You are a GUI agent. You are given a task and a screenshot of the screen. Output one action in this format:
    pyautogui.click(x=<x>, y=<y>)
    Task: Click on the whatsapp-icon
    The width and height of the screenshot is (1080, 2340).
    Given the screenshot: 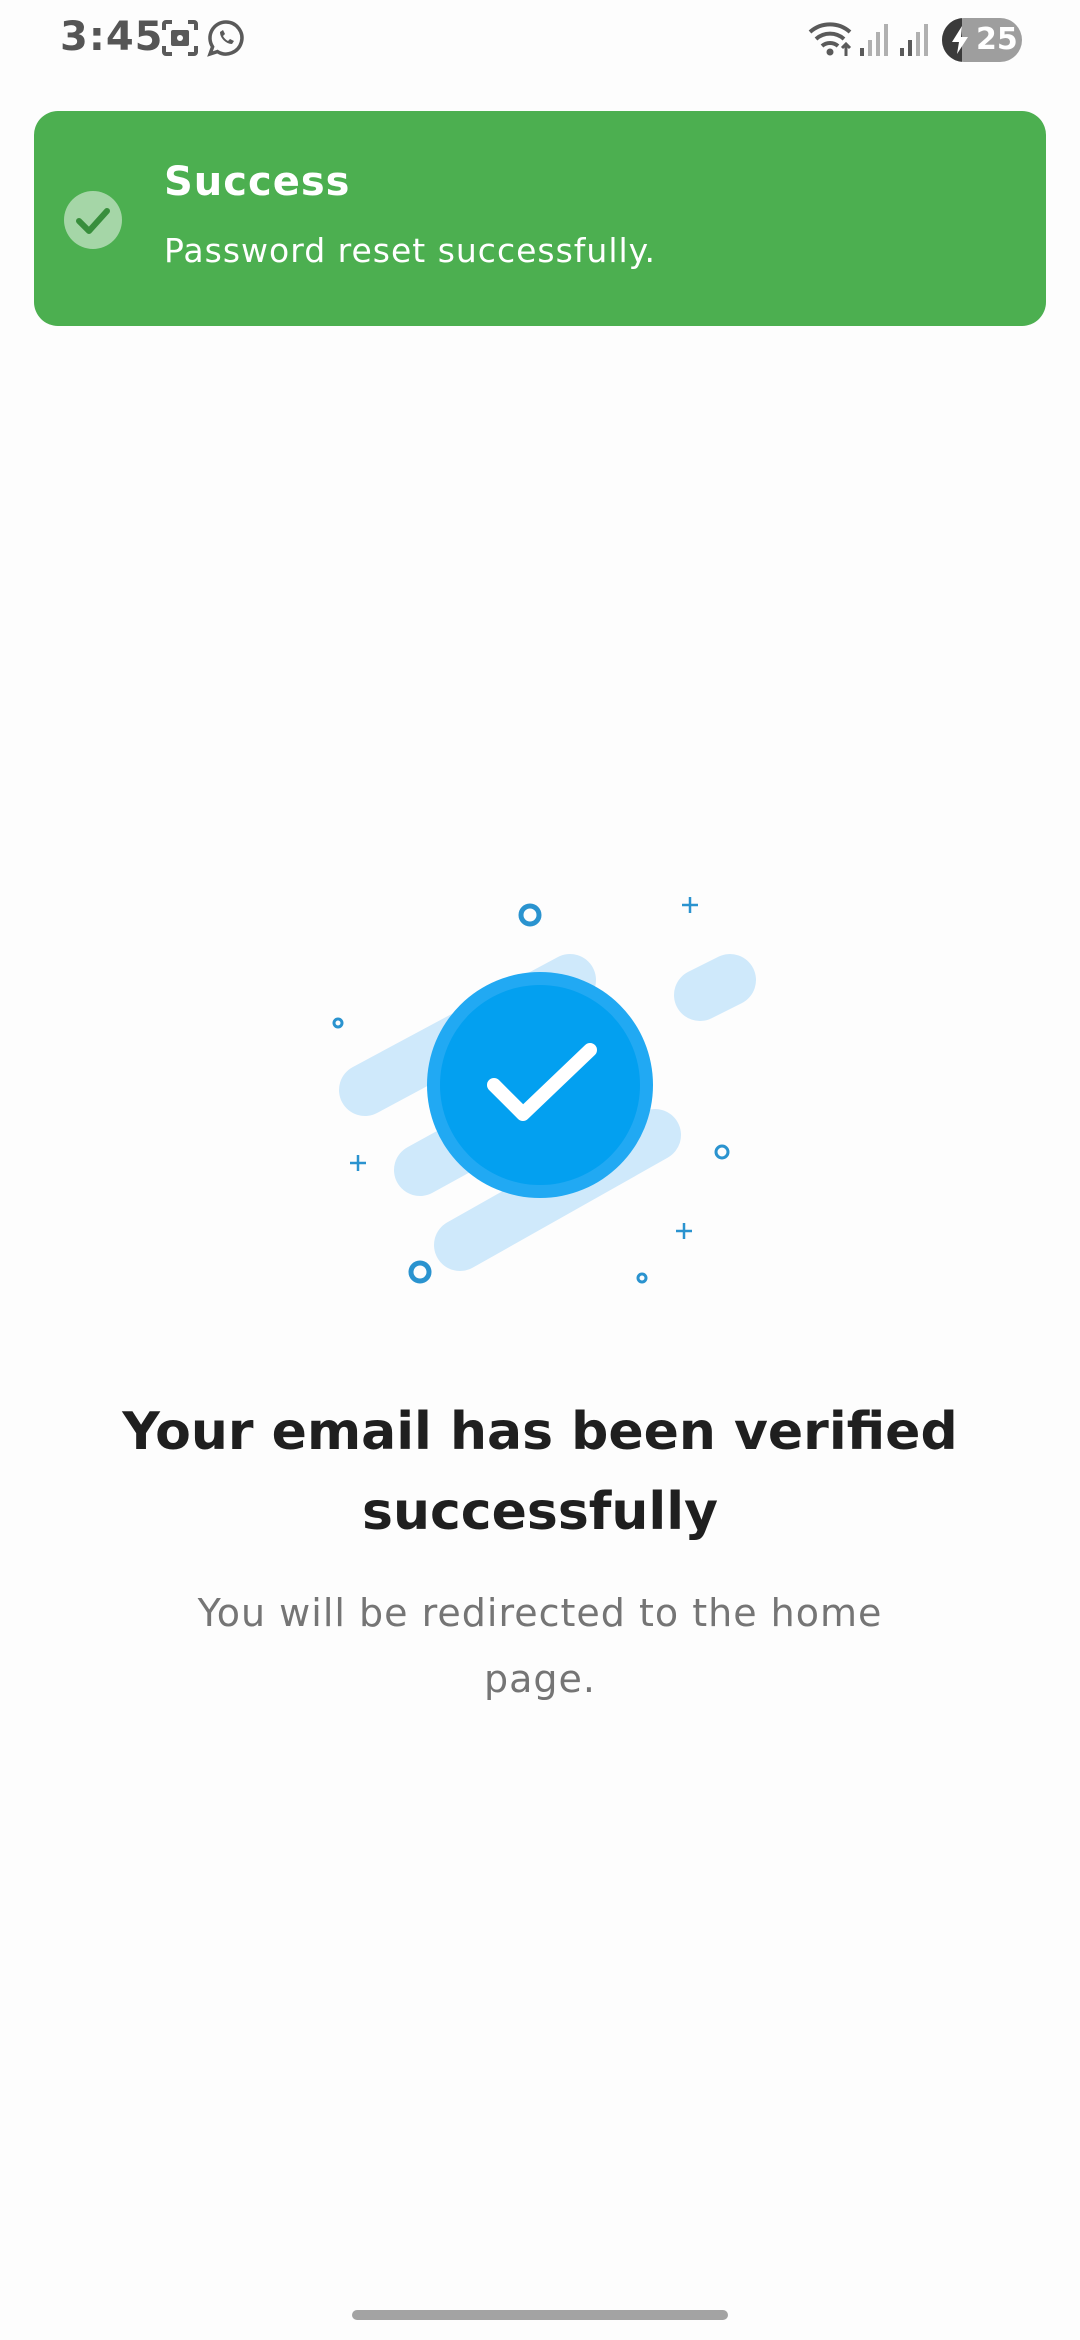 What is the action you would take?
    pyautogui.click(x=225, y=38)
    